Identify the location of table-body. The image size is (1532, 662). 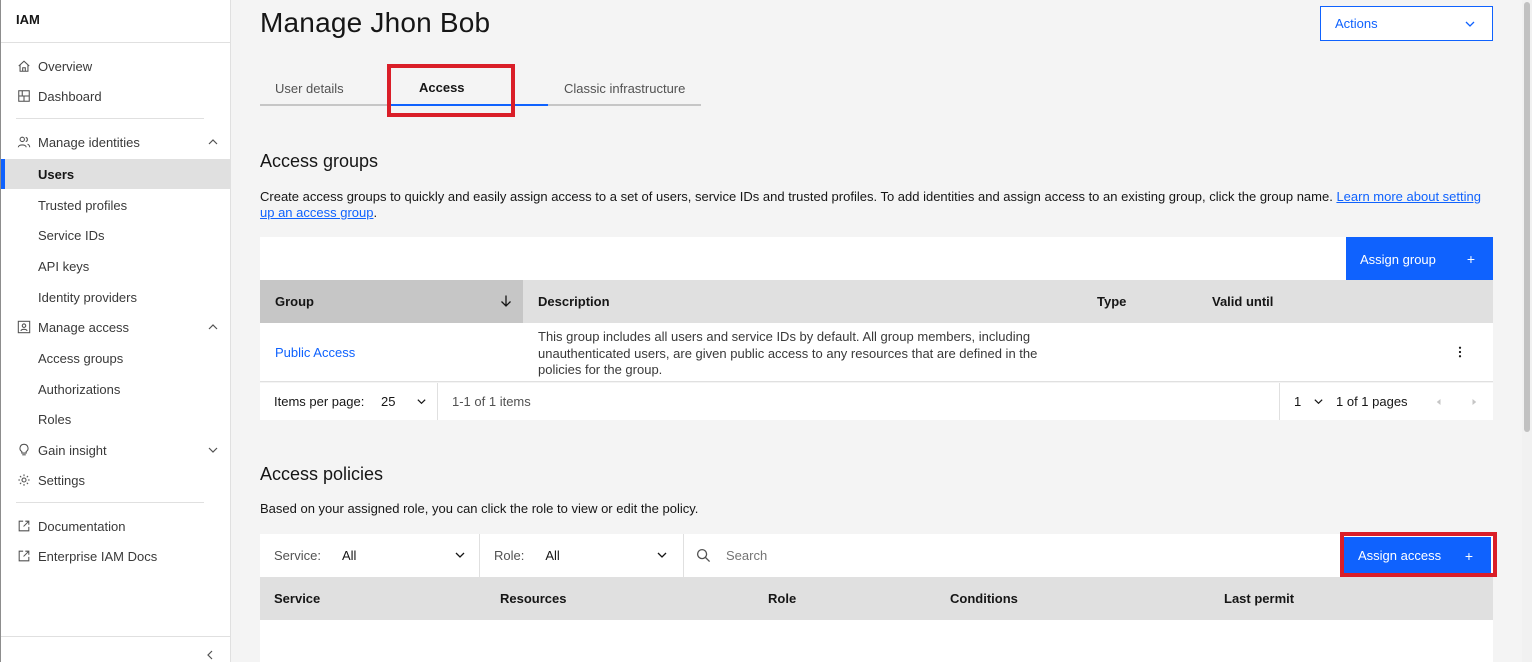
(876, 641).